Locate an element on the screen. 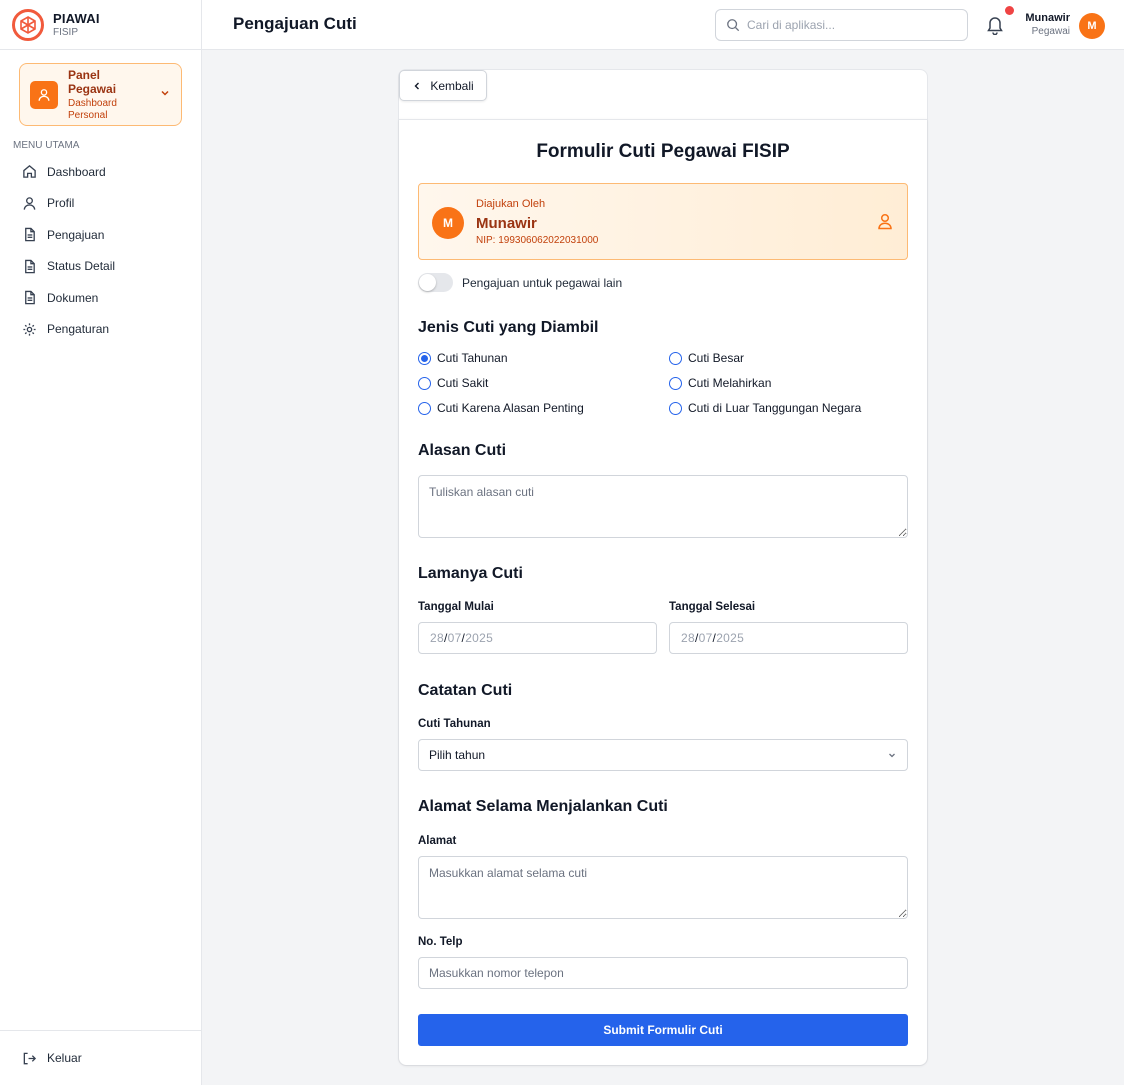 The image size is (1124, 1085). submitter-nip: NIP: 199306062022031000 is located at coordinates (537, 240).